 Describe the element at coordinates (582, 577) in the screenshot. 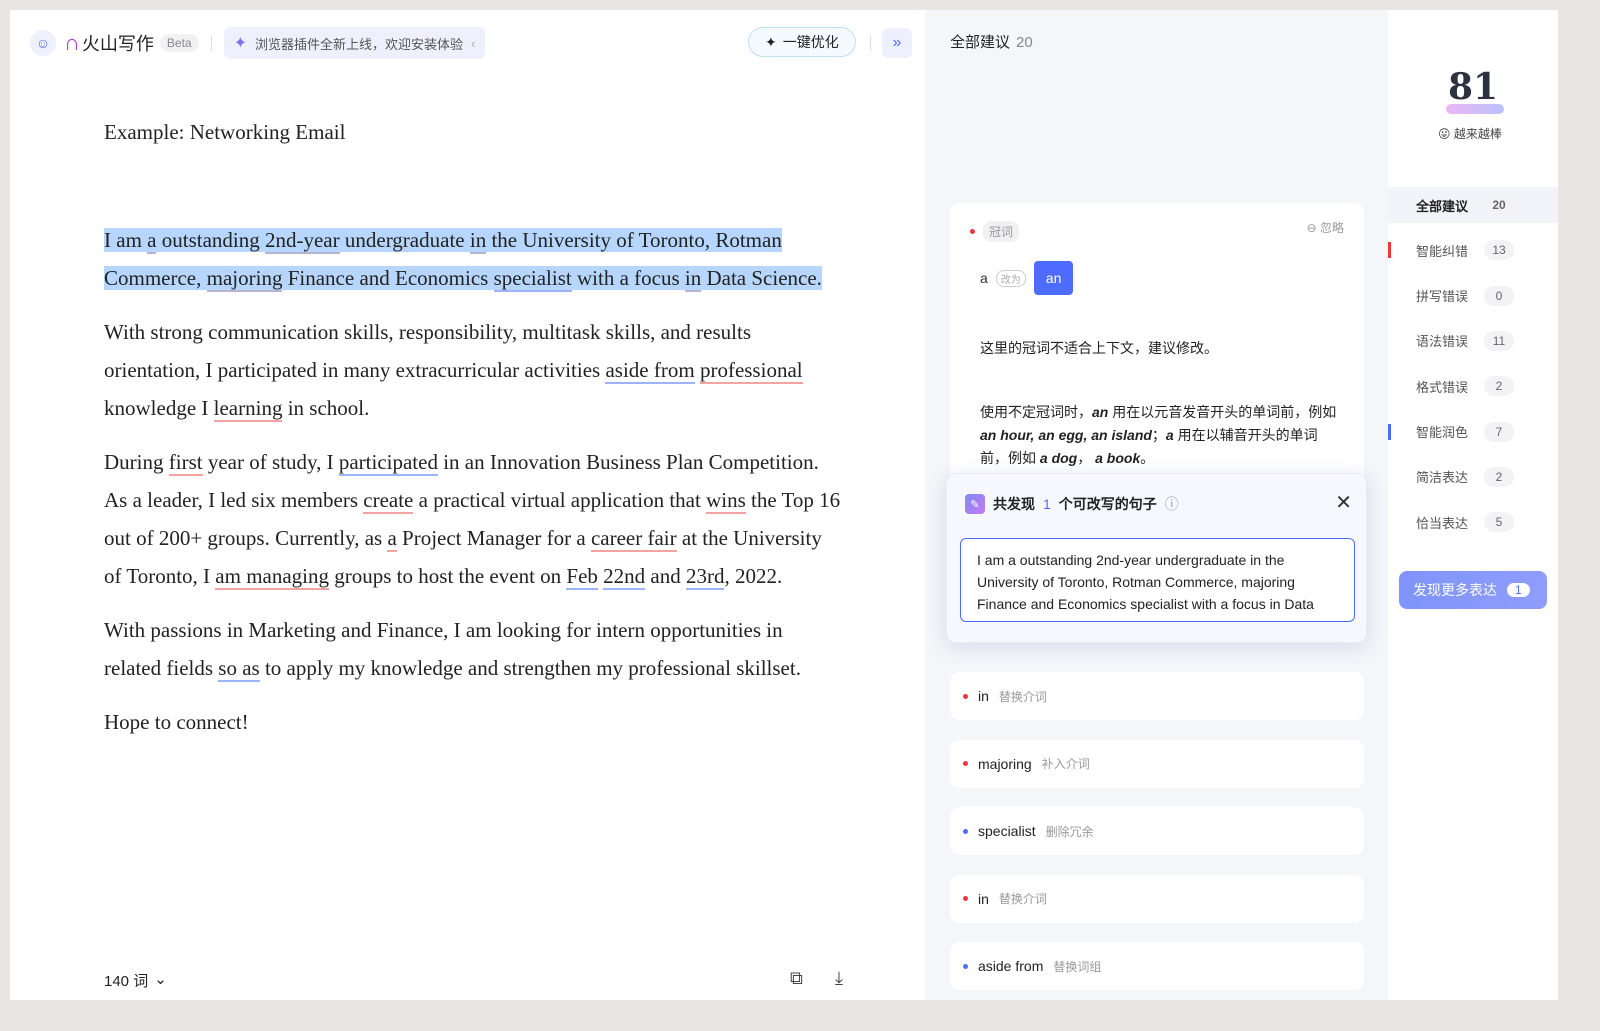

I see `flagged-word: Feb` at that location.